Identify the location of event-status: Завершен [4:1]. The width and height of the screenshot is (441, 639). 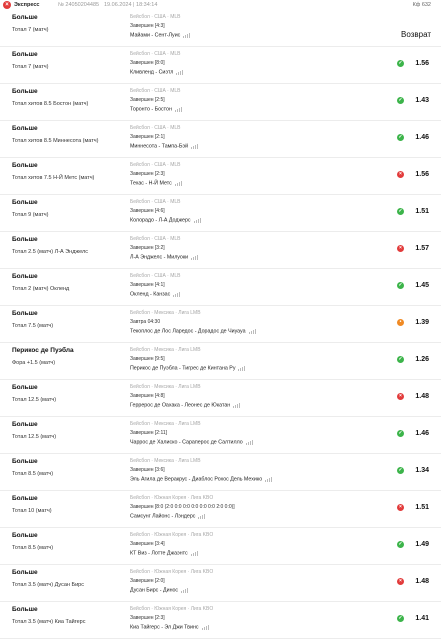
(147, 285).